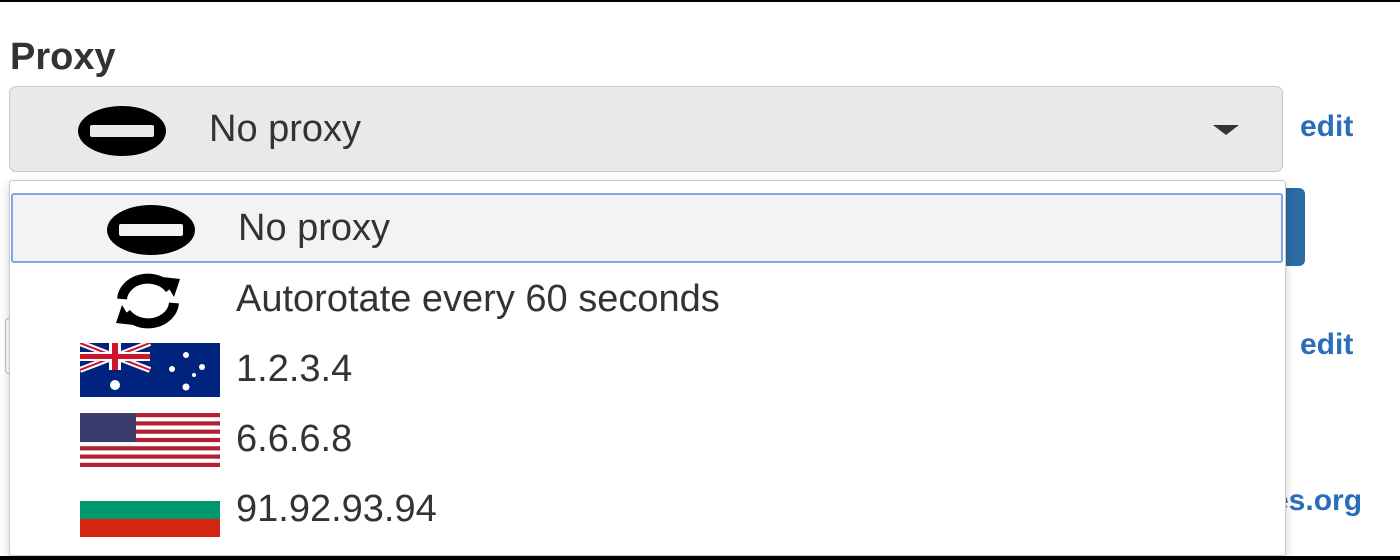 The image size is (1400, 560). What do you see at coordinates (1326, 127) in the screenshot?
I see `edit-link-1: edit` at bounding box center [1326, 127].